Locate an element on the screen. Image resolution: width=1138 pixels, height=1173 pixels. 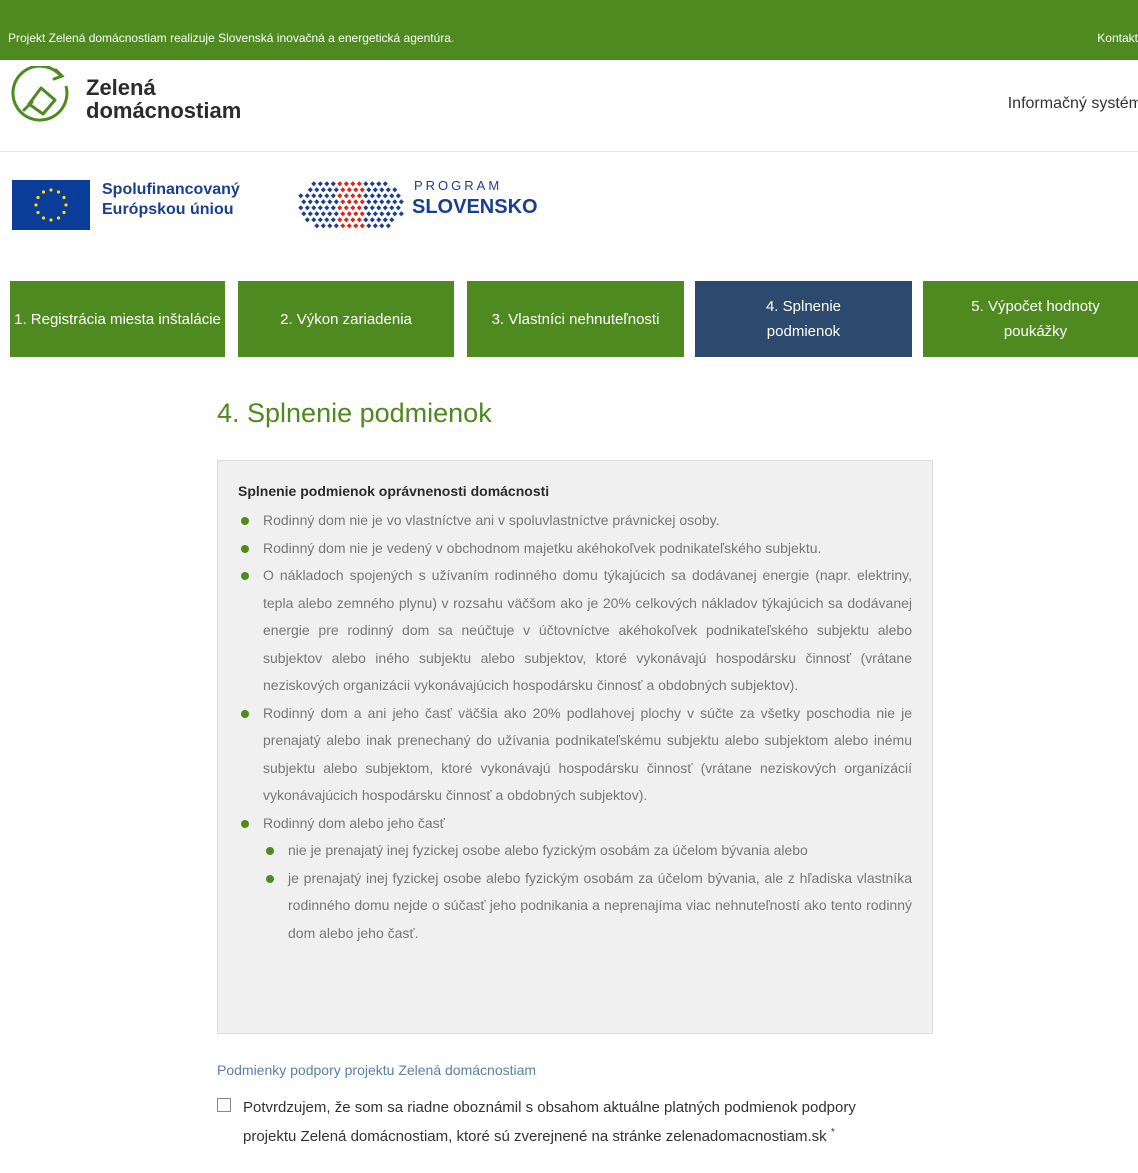
site-logo-text: Zelená domácnostiam is located at coordinates (163, 99).